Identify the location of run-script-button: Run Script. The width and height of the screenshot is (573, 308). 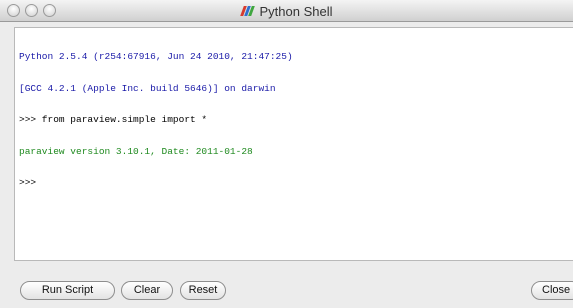
(67, 290).